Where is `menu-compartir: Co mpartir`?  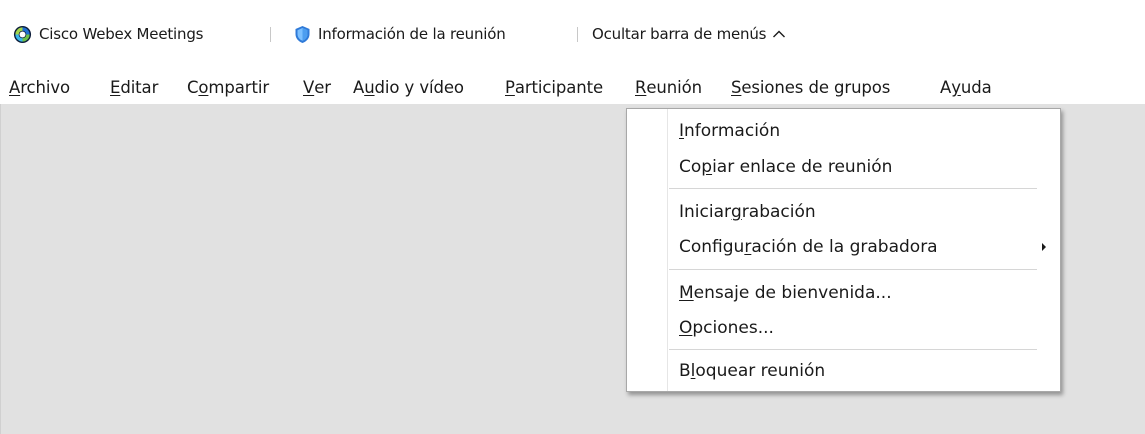
menu-compartir: Co mpartir is located at coordinates (228, 87).